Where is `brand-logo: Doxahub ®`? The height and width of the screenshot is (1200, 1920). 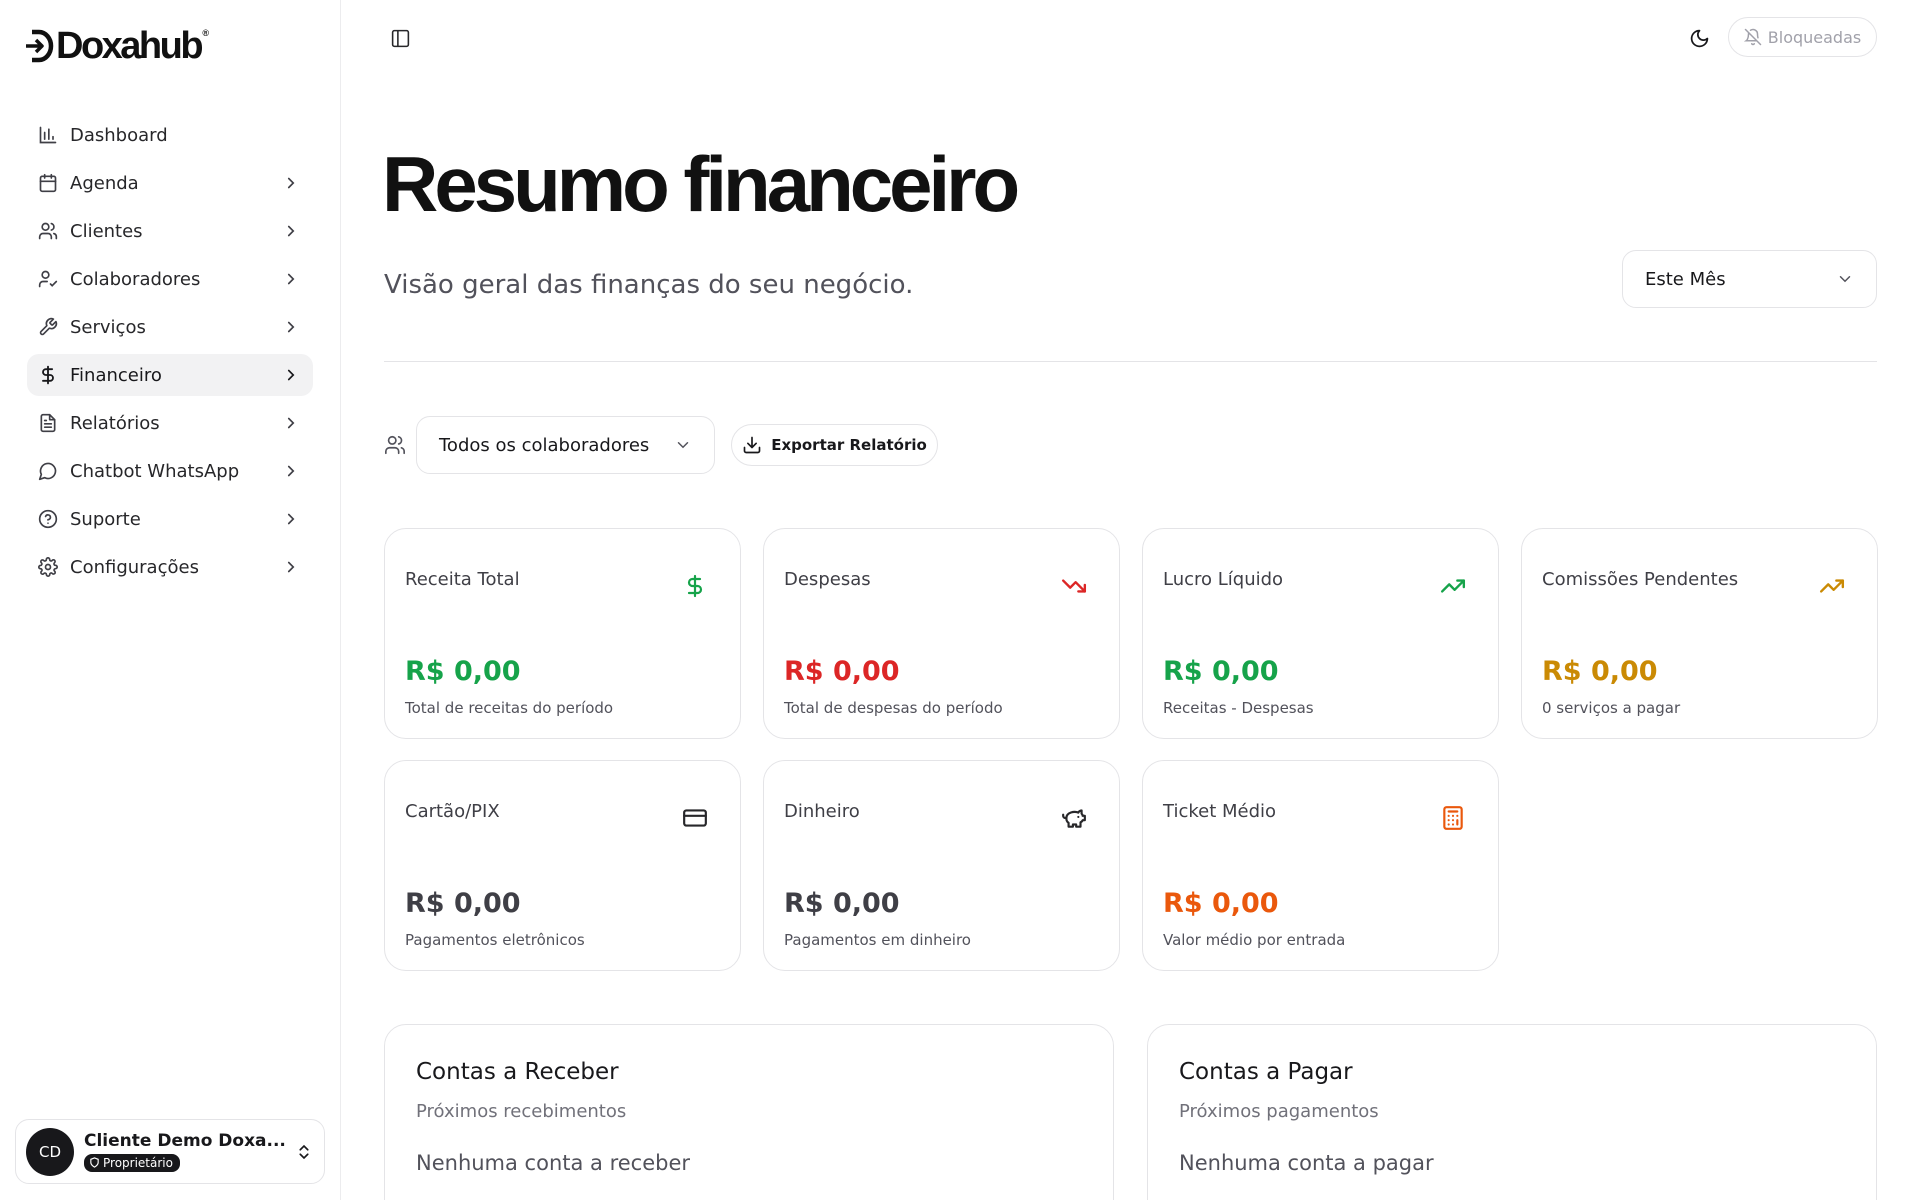 brand-logo: Doxahub ® is located at coordinates (118, 46).